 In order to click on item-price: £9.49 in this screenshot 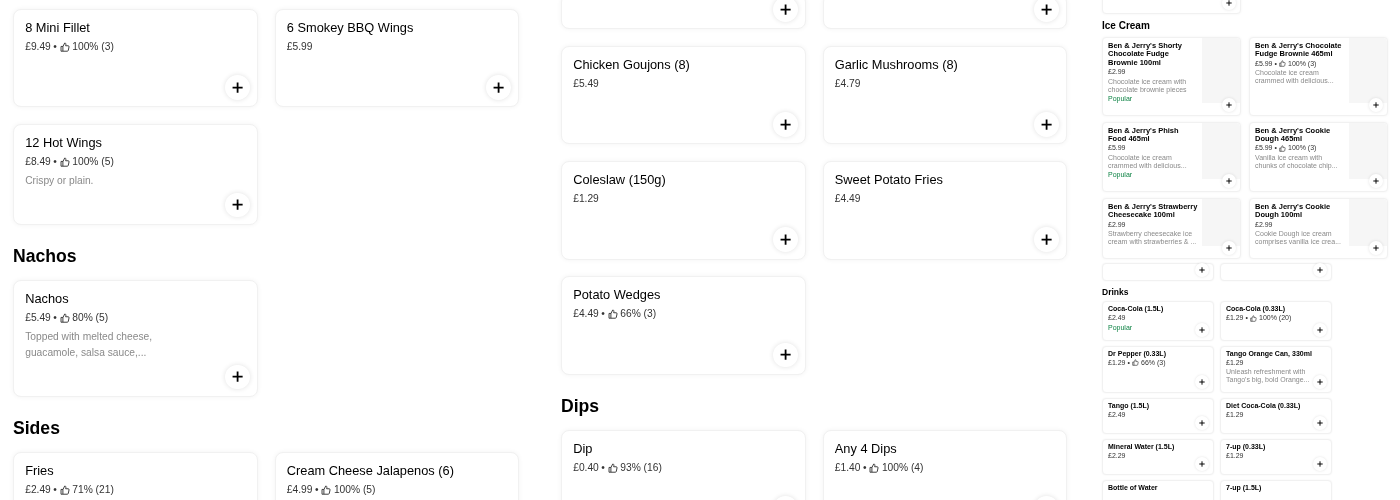, I will do `click(38, 46)`.